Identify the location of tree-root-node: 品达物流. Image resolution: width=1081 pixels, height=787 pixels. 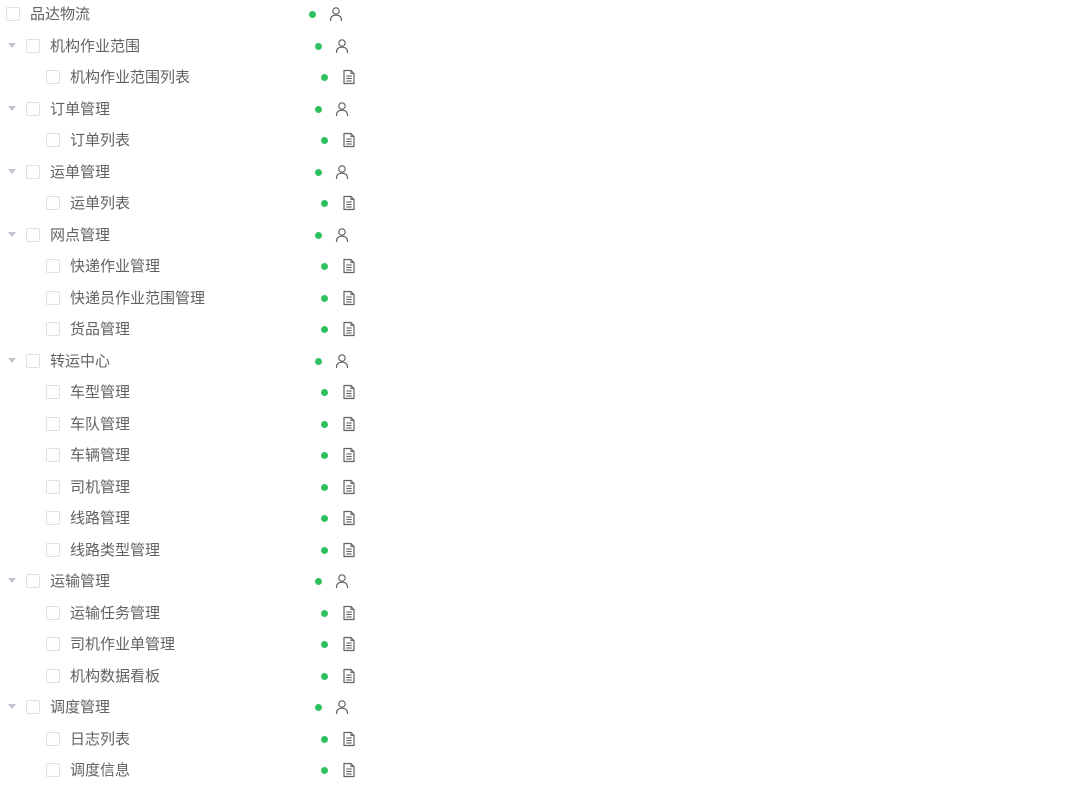
(190, 14).